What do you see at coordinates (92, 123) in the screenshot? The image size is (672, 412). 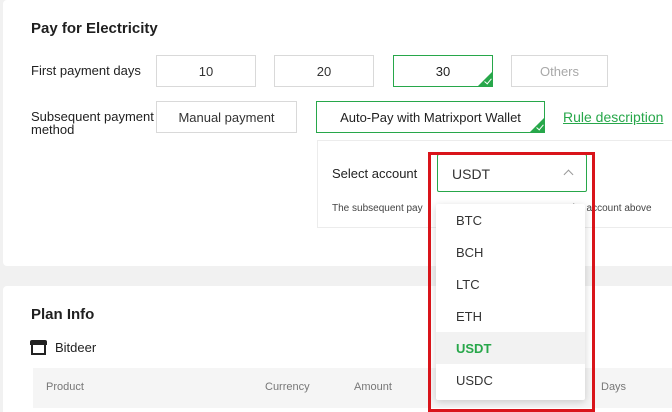 I see `subsequent-method-label: Subsequent payment method` at bounding box center [92, 123].